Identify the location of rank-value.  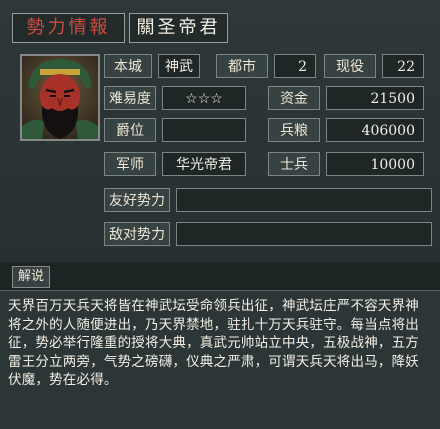
(204, 130).